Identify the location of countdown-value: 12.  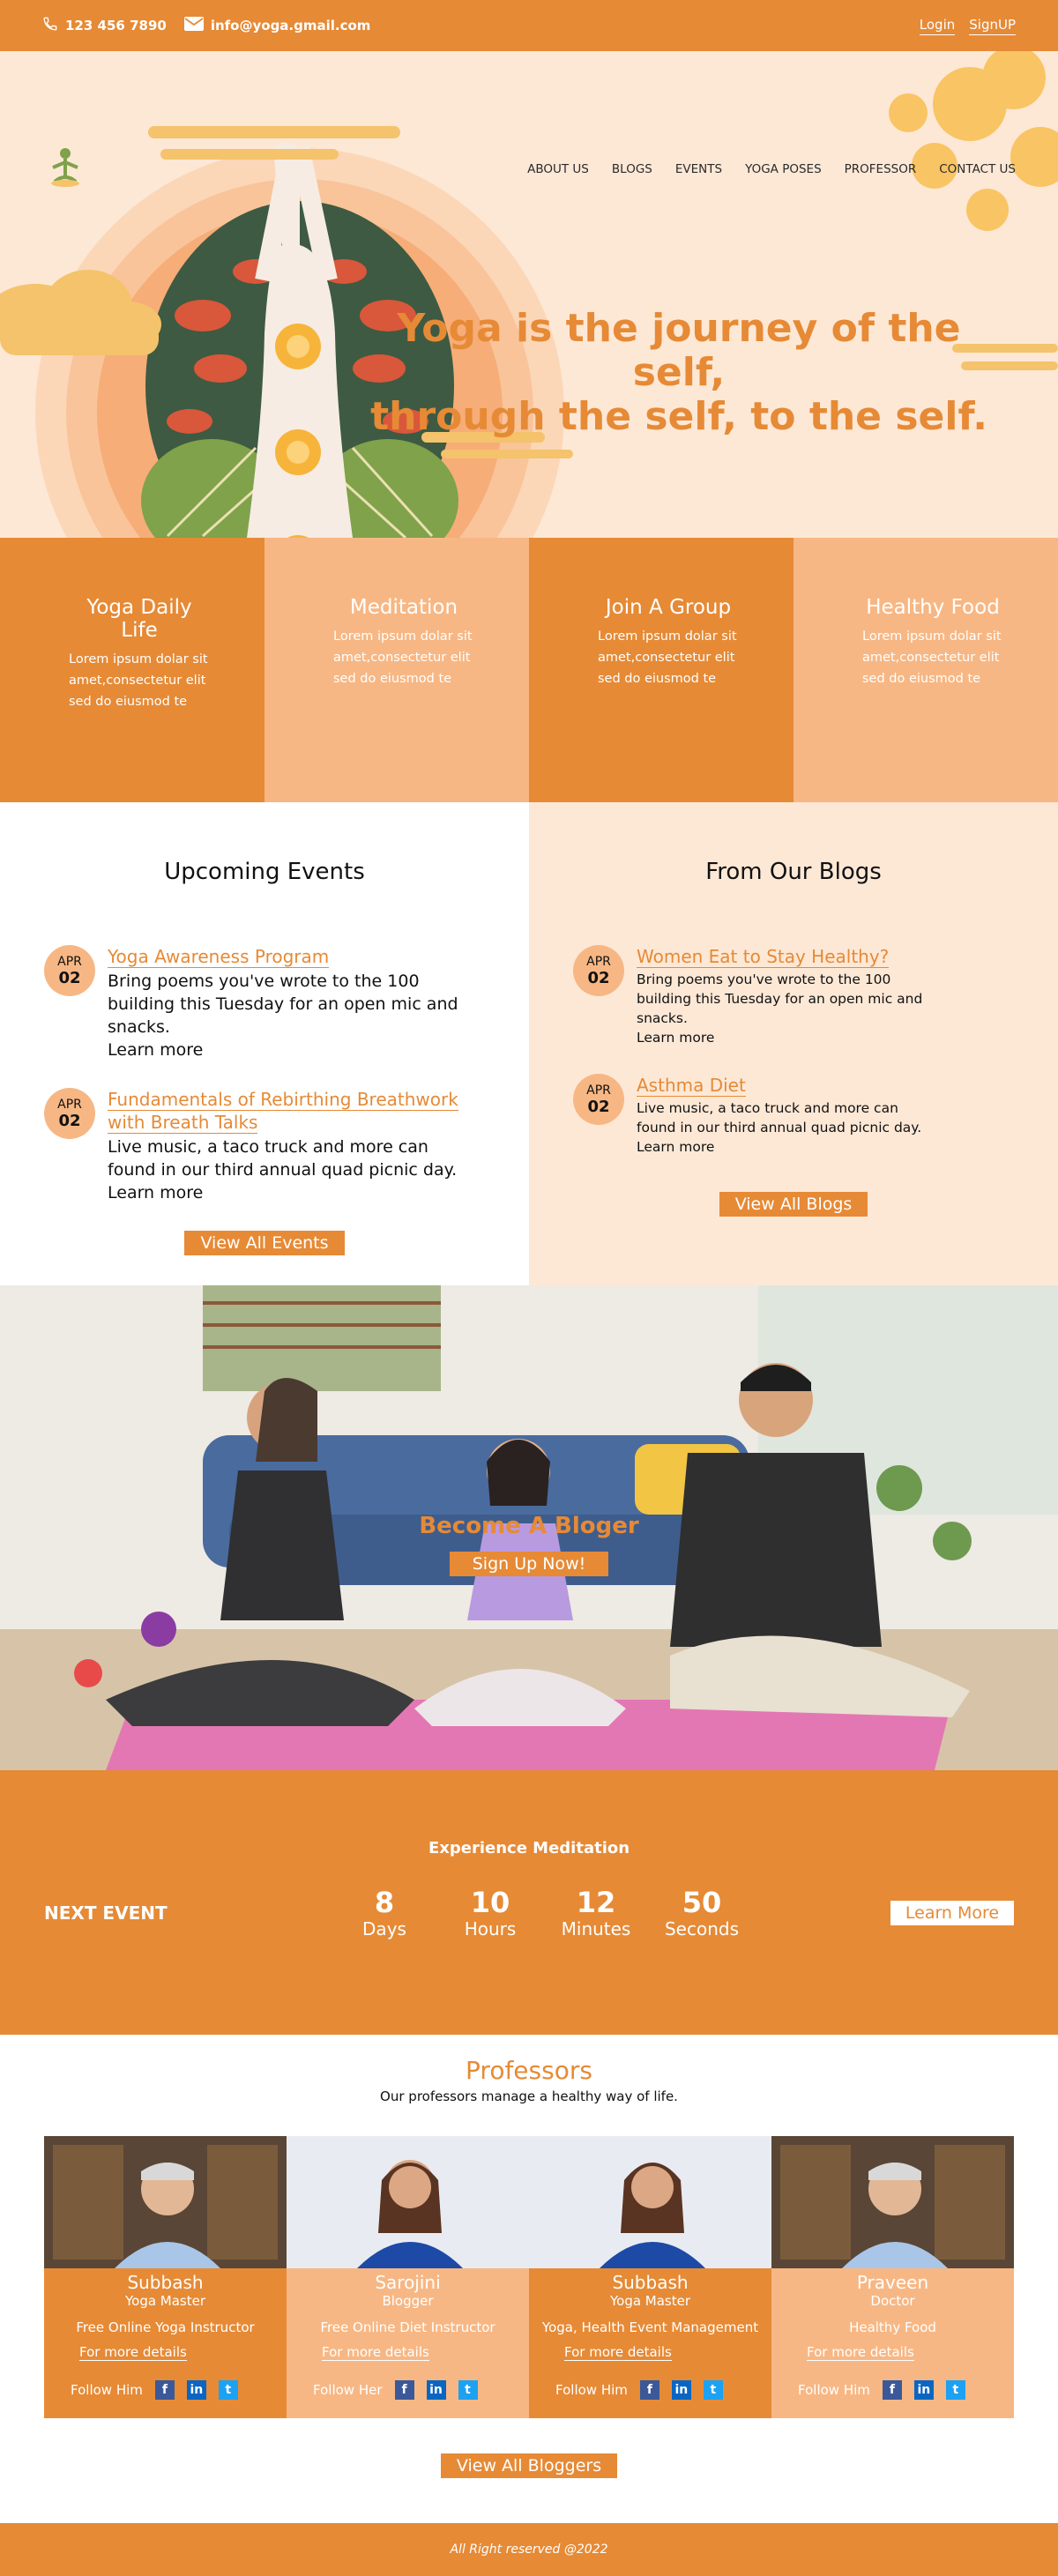
(596, 1903).